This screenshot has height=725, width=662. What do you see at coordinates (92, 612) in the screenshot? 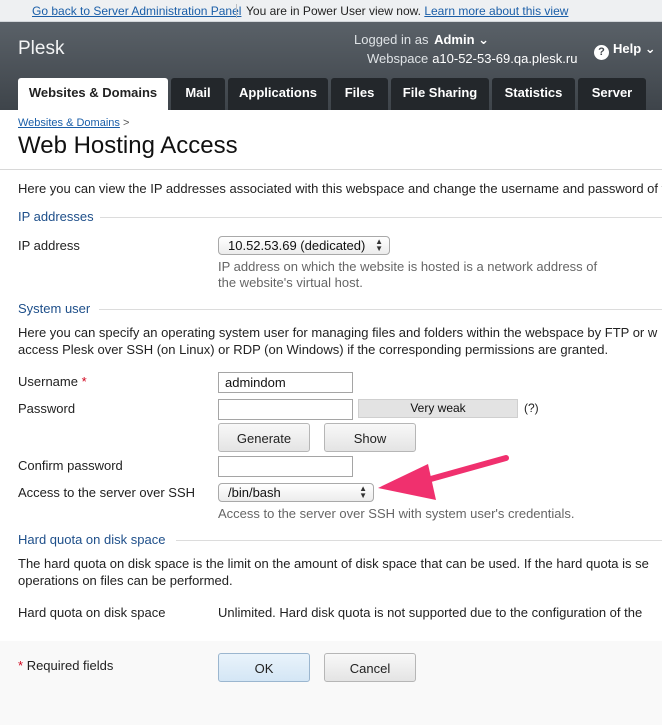
I see `hard-quota-label: Hard quota on disk space` at bounding box center [92, 612].